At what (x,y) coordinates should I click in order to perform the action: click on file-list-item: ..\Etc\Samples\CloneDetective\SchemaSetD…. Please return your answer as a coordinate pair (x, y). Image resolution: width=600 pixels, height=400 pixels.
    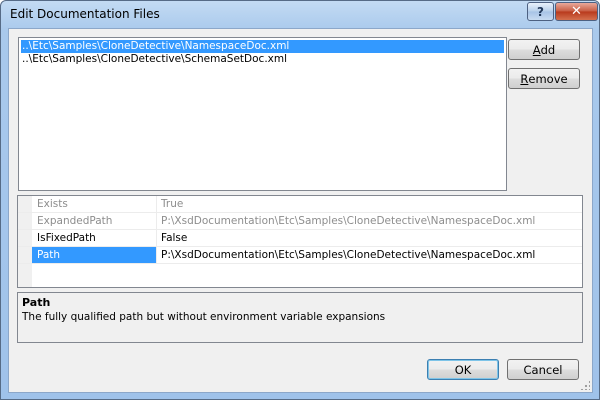
    Looking at the image, I should click on (262, 59).